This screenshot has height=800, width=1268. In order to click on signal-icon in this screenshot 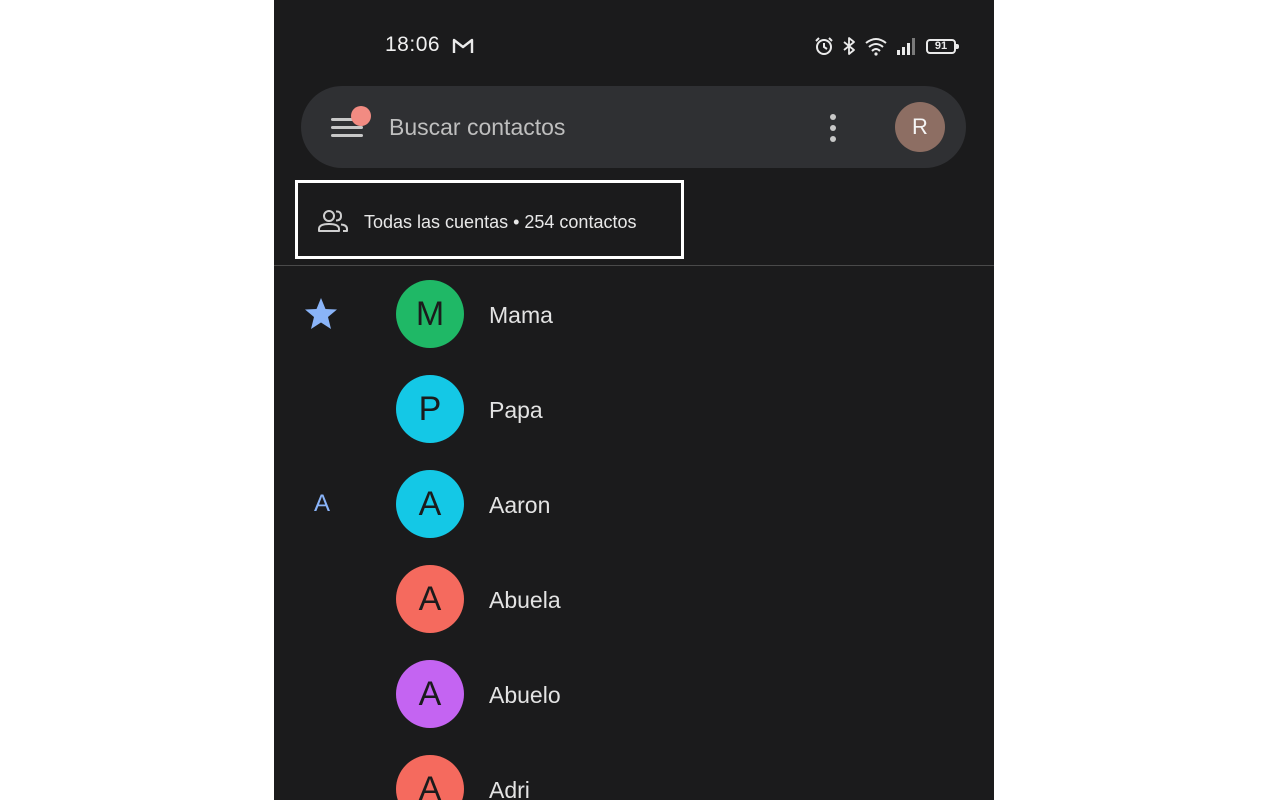, I will do `click(906, 46)`.